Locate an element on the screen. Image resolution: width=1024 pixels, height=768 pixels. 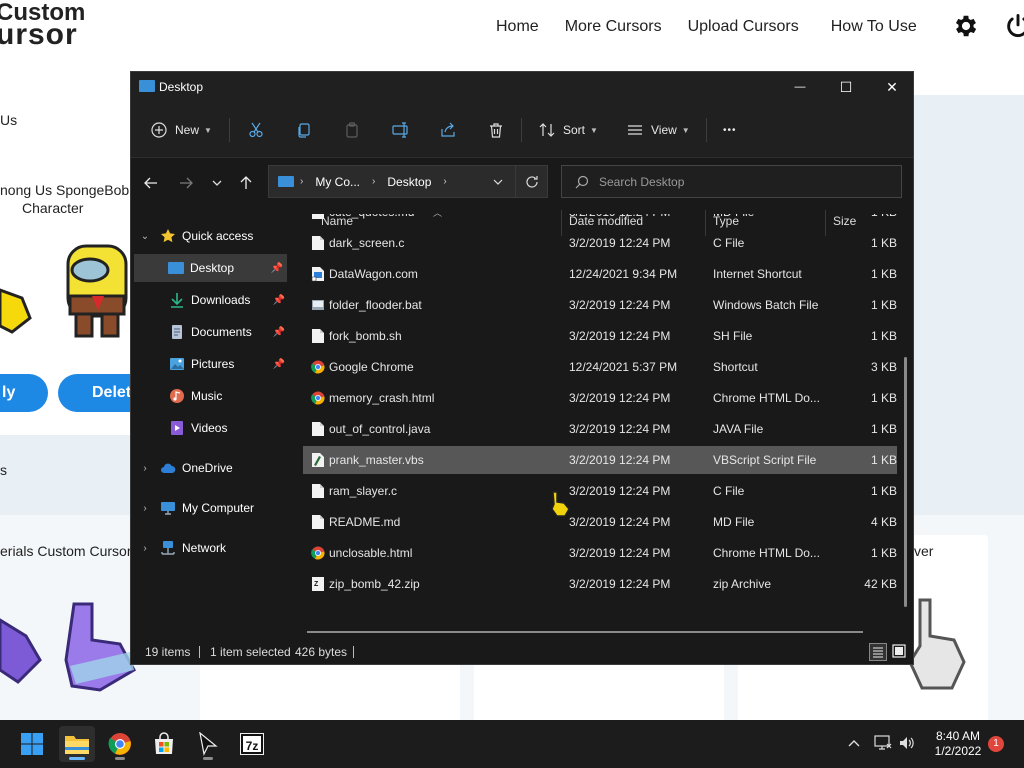
file-date-modified: 3/2/2019 12:24 PM is located at coordinates (620, 336).